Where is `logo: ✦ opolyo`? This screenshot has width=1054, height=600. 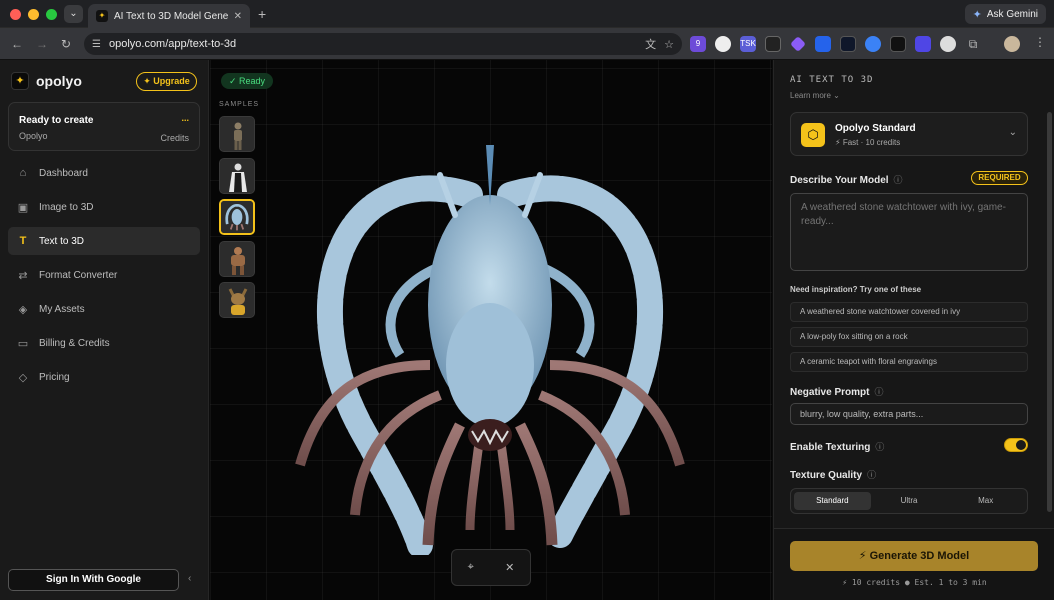 logo: ✦ opolyo is located at coordinates (46, 81).